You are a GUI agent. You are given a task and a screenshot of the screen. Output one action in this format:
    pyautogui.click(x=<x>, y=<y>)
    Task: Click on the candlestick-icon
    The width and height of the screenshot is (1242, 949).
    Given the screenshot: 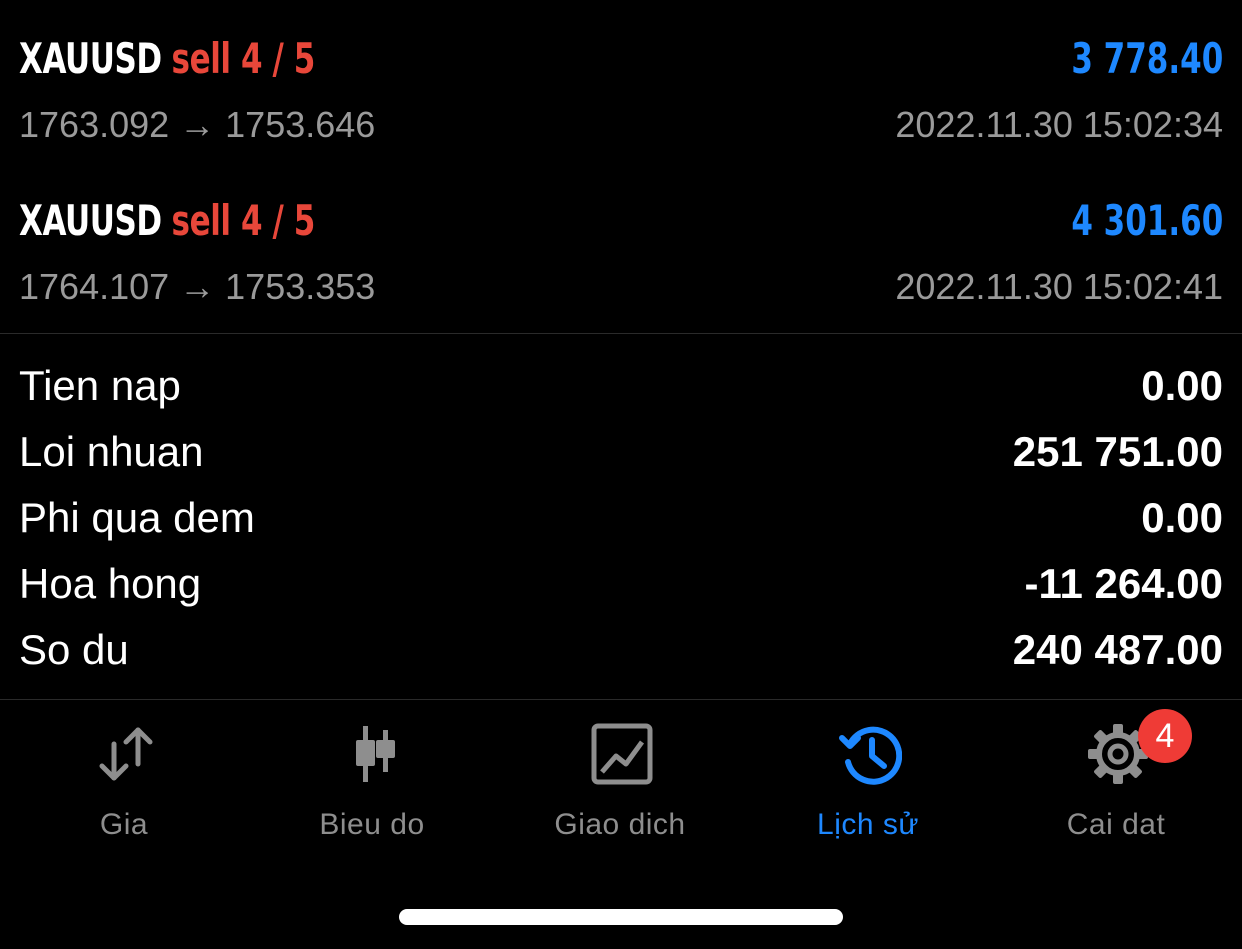 What is the action you would take?
    pyautogui.click(x=375, y=754)
    